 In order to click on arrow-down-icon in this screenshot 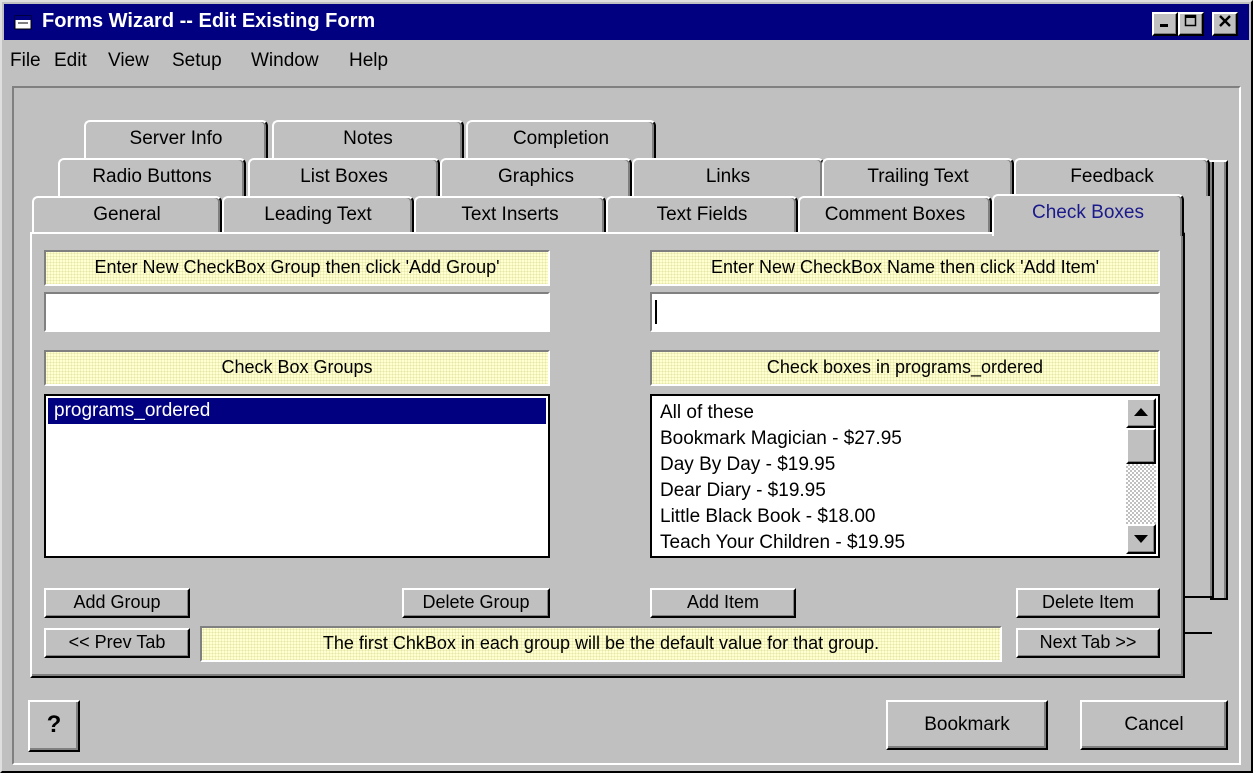, I will do `click(1141, 539)`.